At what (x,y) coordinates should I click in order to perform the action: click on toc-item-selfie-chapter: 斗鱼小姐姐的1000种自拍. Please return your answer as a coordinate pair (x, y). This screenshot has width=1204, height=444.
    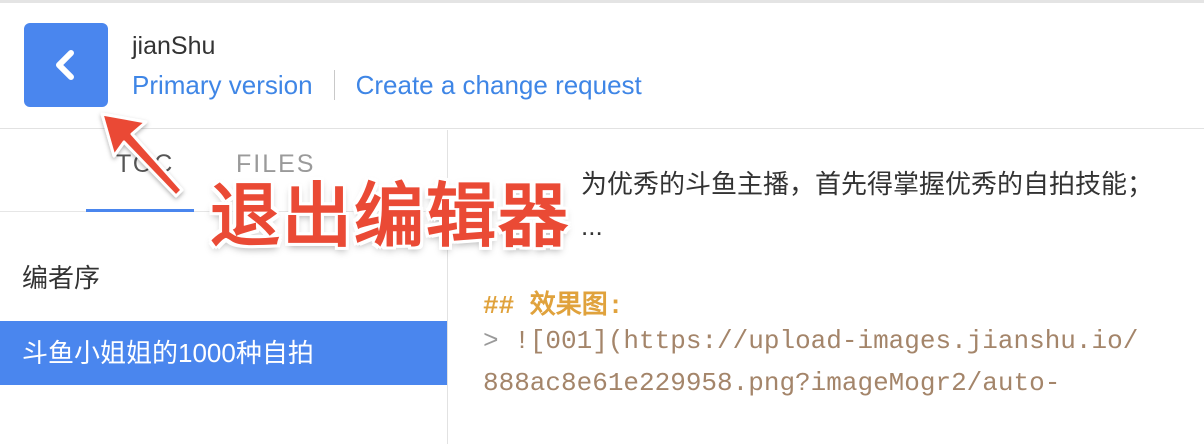
    Looking at the image, I should click on (223, 353).